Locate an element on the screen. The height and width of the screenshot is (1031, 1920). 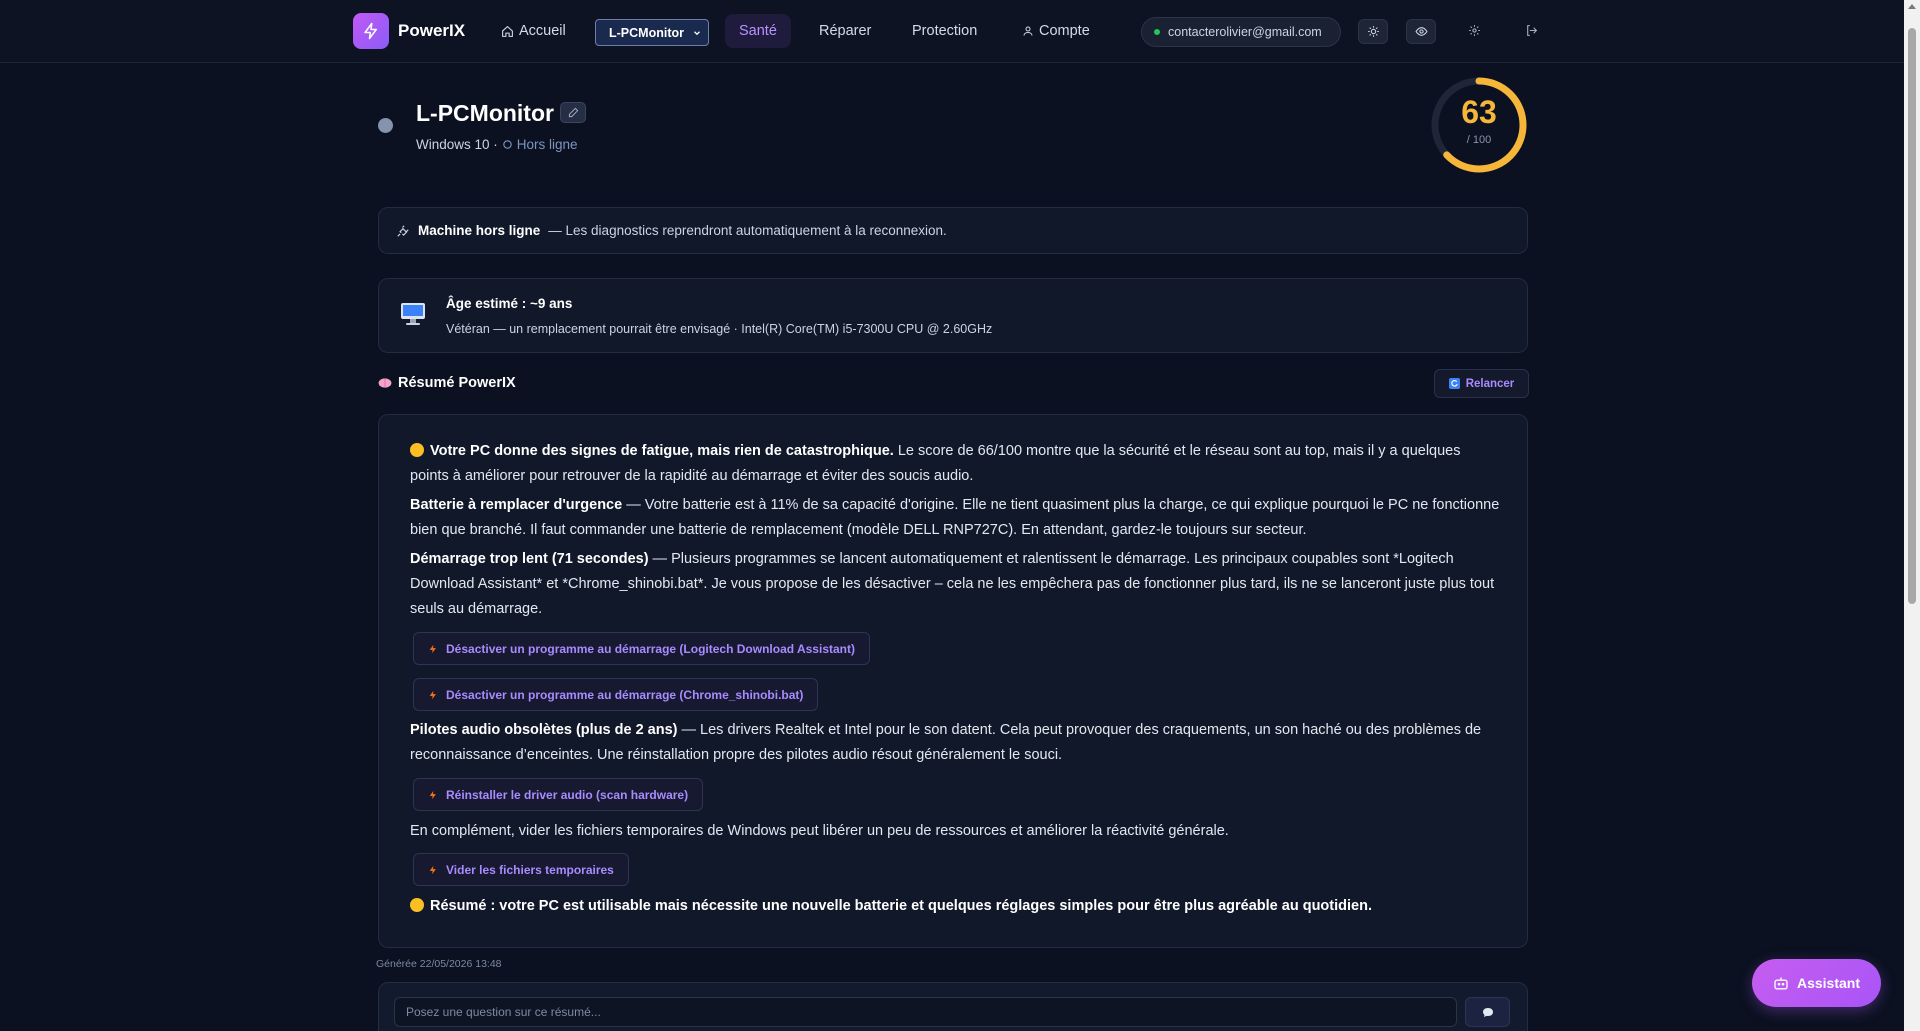
assistant-button: Assistant is located at coordinates (1816, 983).